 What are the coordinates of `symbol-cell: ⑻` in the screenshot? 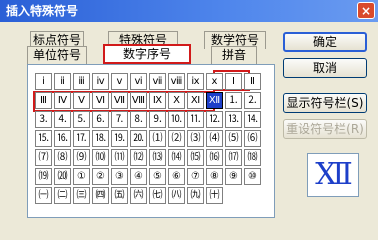 It's located at (62, 157).